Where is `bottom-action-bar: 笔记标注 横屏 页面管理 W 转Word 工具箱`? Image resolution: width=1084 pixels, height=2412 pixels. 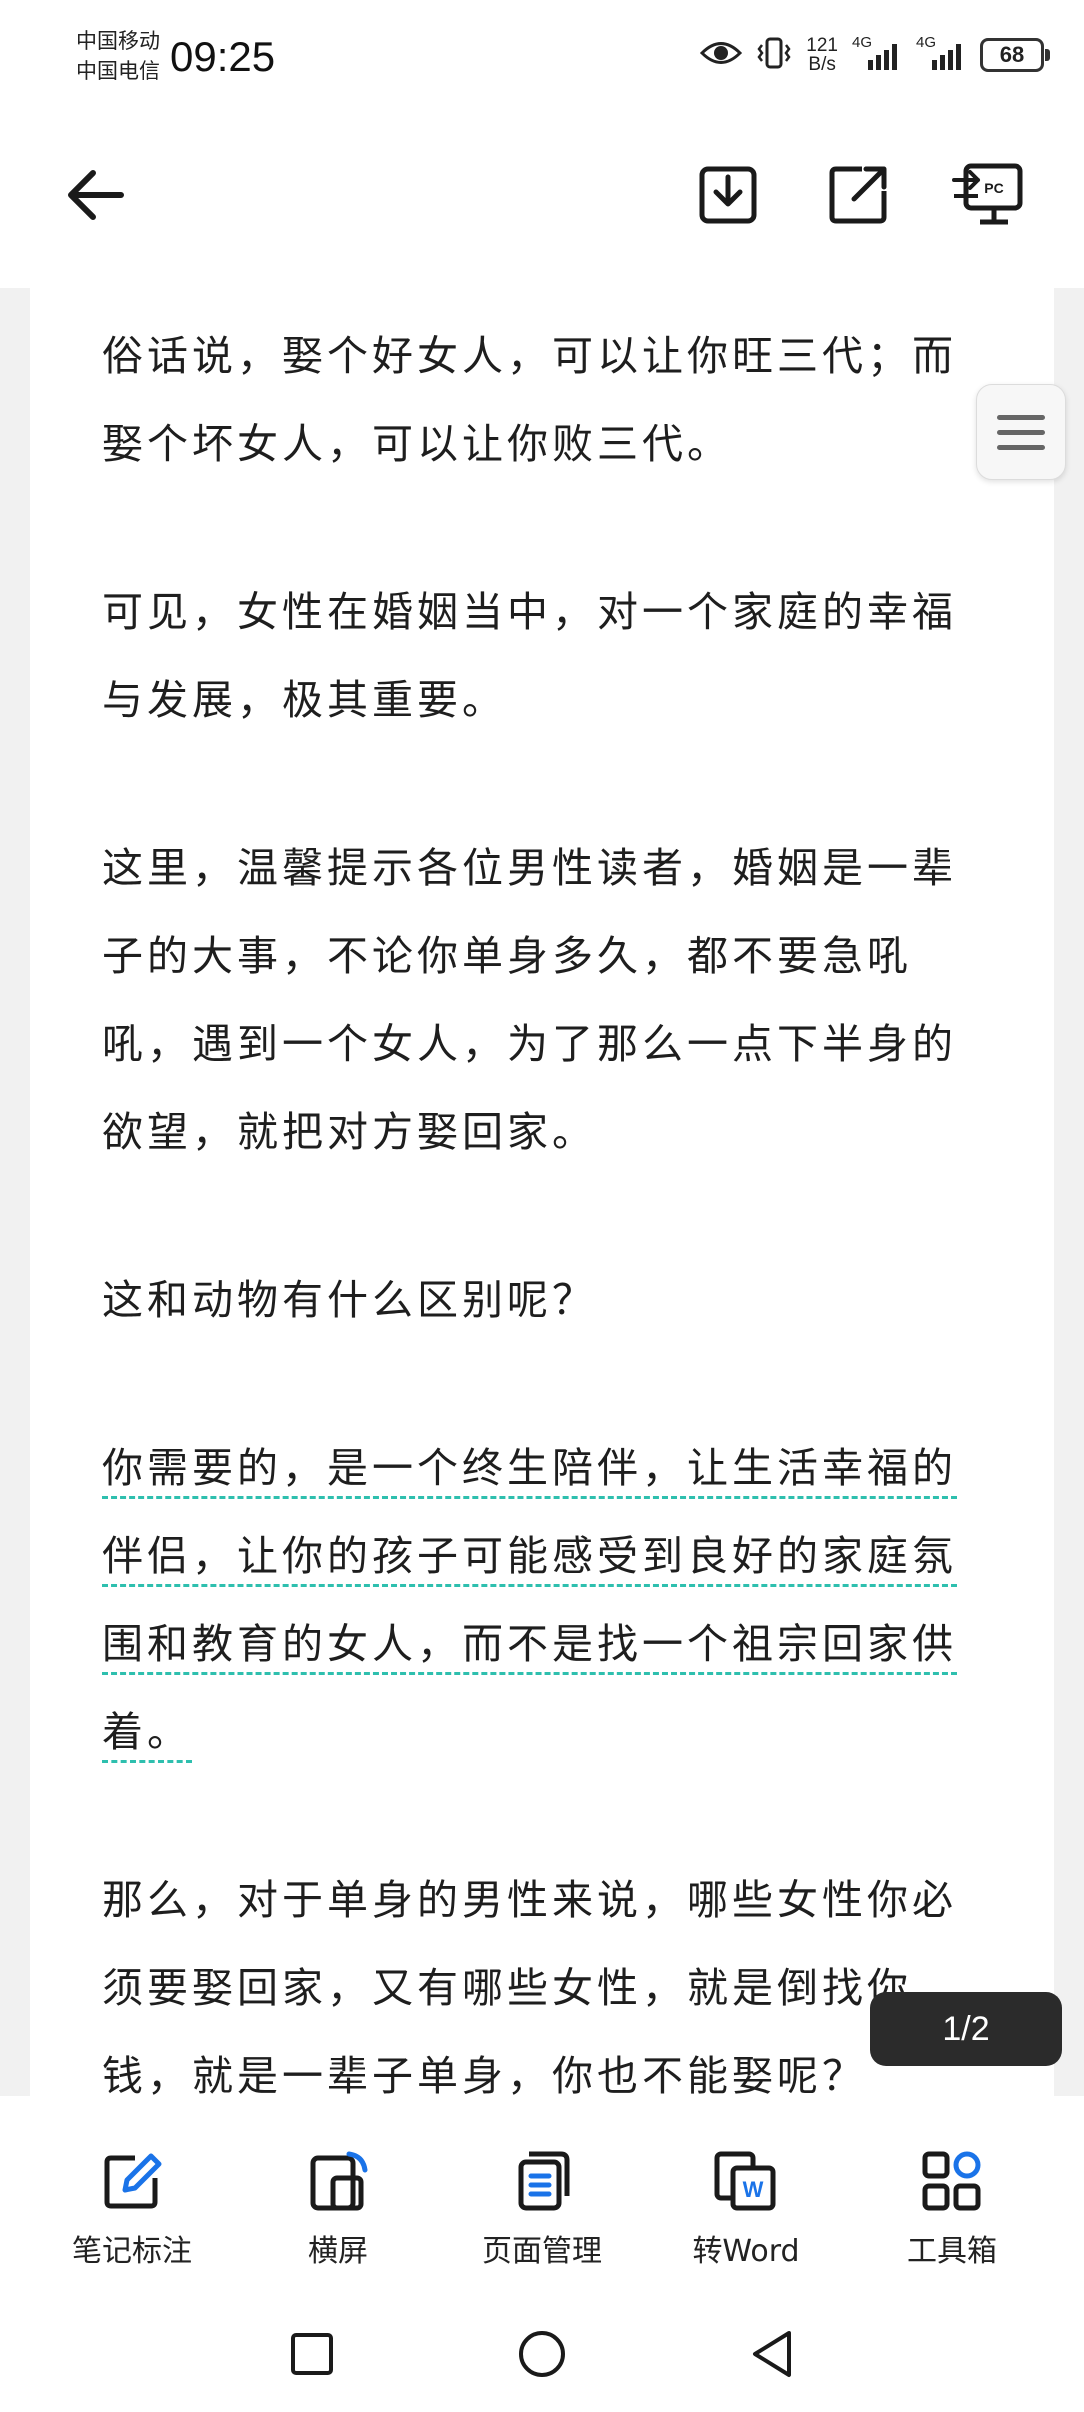
bottom-action-bar: 笔记标注 横屏 页面管理 W 转Word 工具箱 is located at coordinates (542, 2196).